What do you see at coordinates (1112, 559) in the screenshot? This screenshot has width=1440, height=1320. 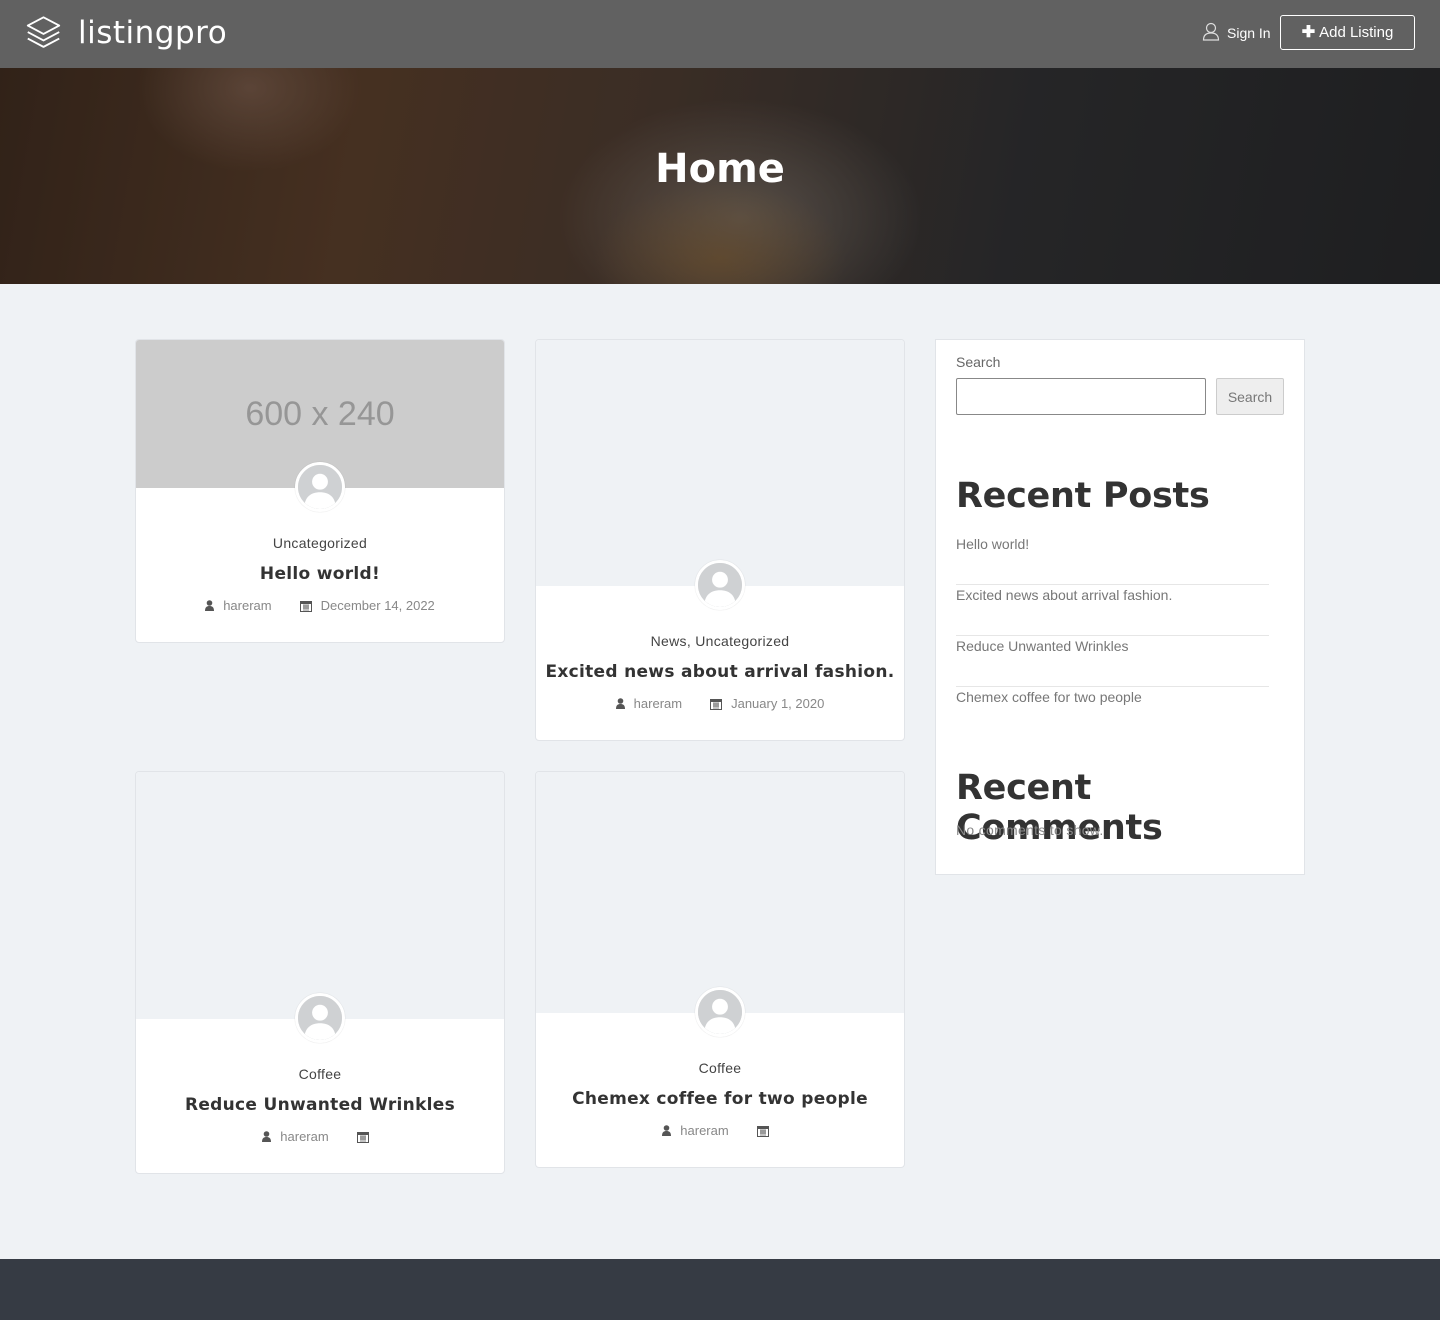 I see `list-item: Hello world!` at bounding box center [1112, 559].